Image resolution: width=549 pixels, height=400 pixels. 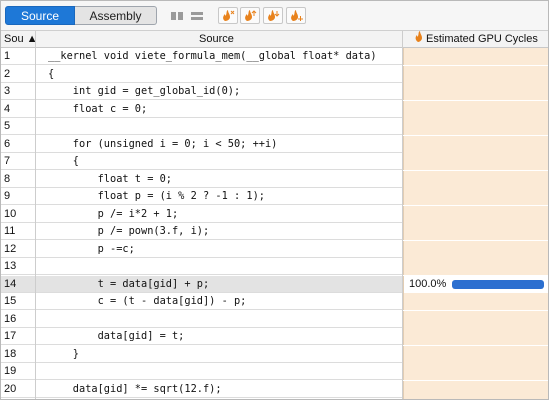 What do you see at coordinates (482, 39) in the screenshot?
I see `cycles-header-label: Estimated GPU Cycles` at bounding box center [482, 39].